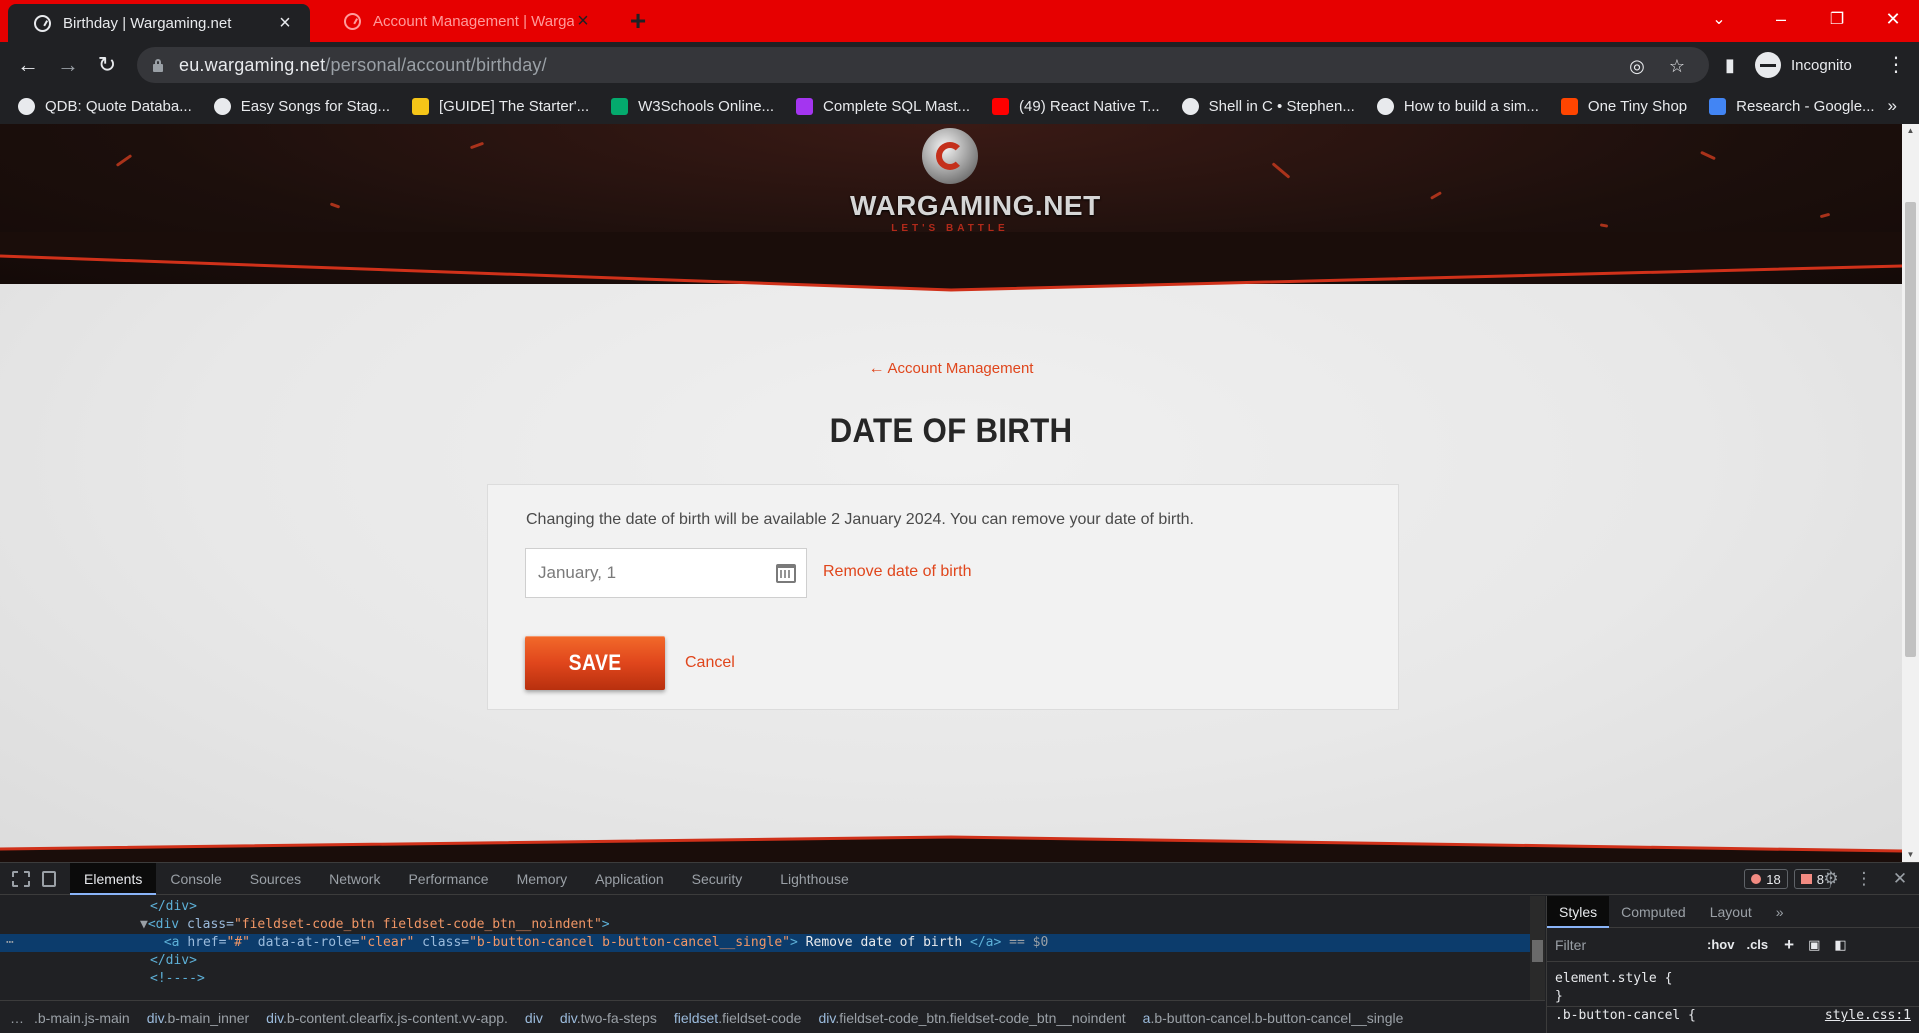 The image size is (1919, 1033). What do you see at coordinates (158, 65) in the screenshot?
I see `lock-icon` at bounding box center [158, 65].